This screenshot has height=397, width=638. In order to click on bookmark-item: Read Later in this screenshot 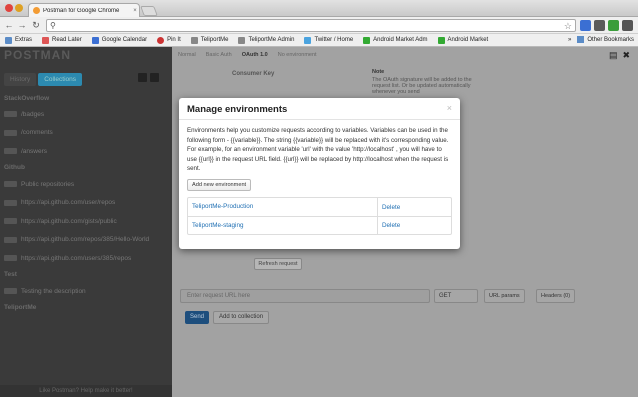, I will do `click(62, 40)`.